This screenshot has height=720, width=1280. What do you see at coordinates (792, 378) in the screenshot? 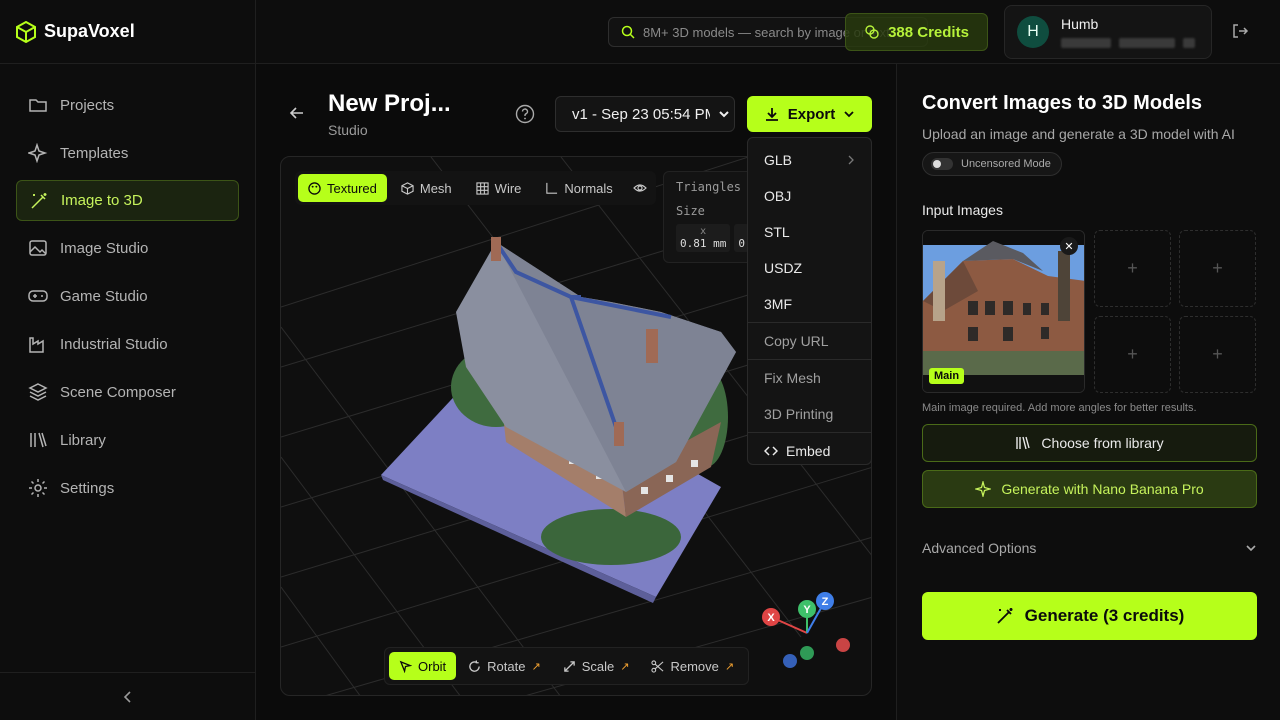
I see `menu-item-label: Fix Mesh` at bounding box center [792, 378].